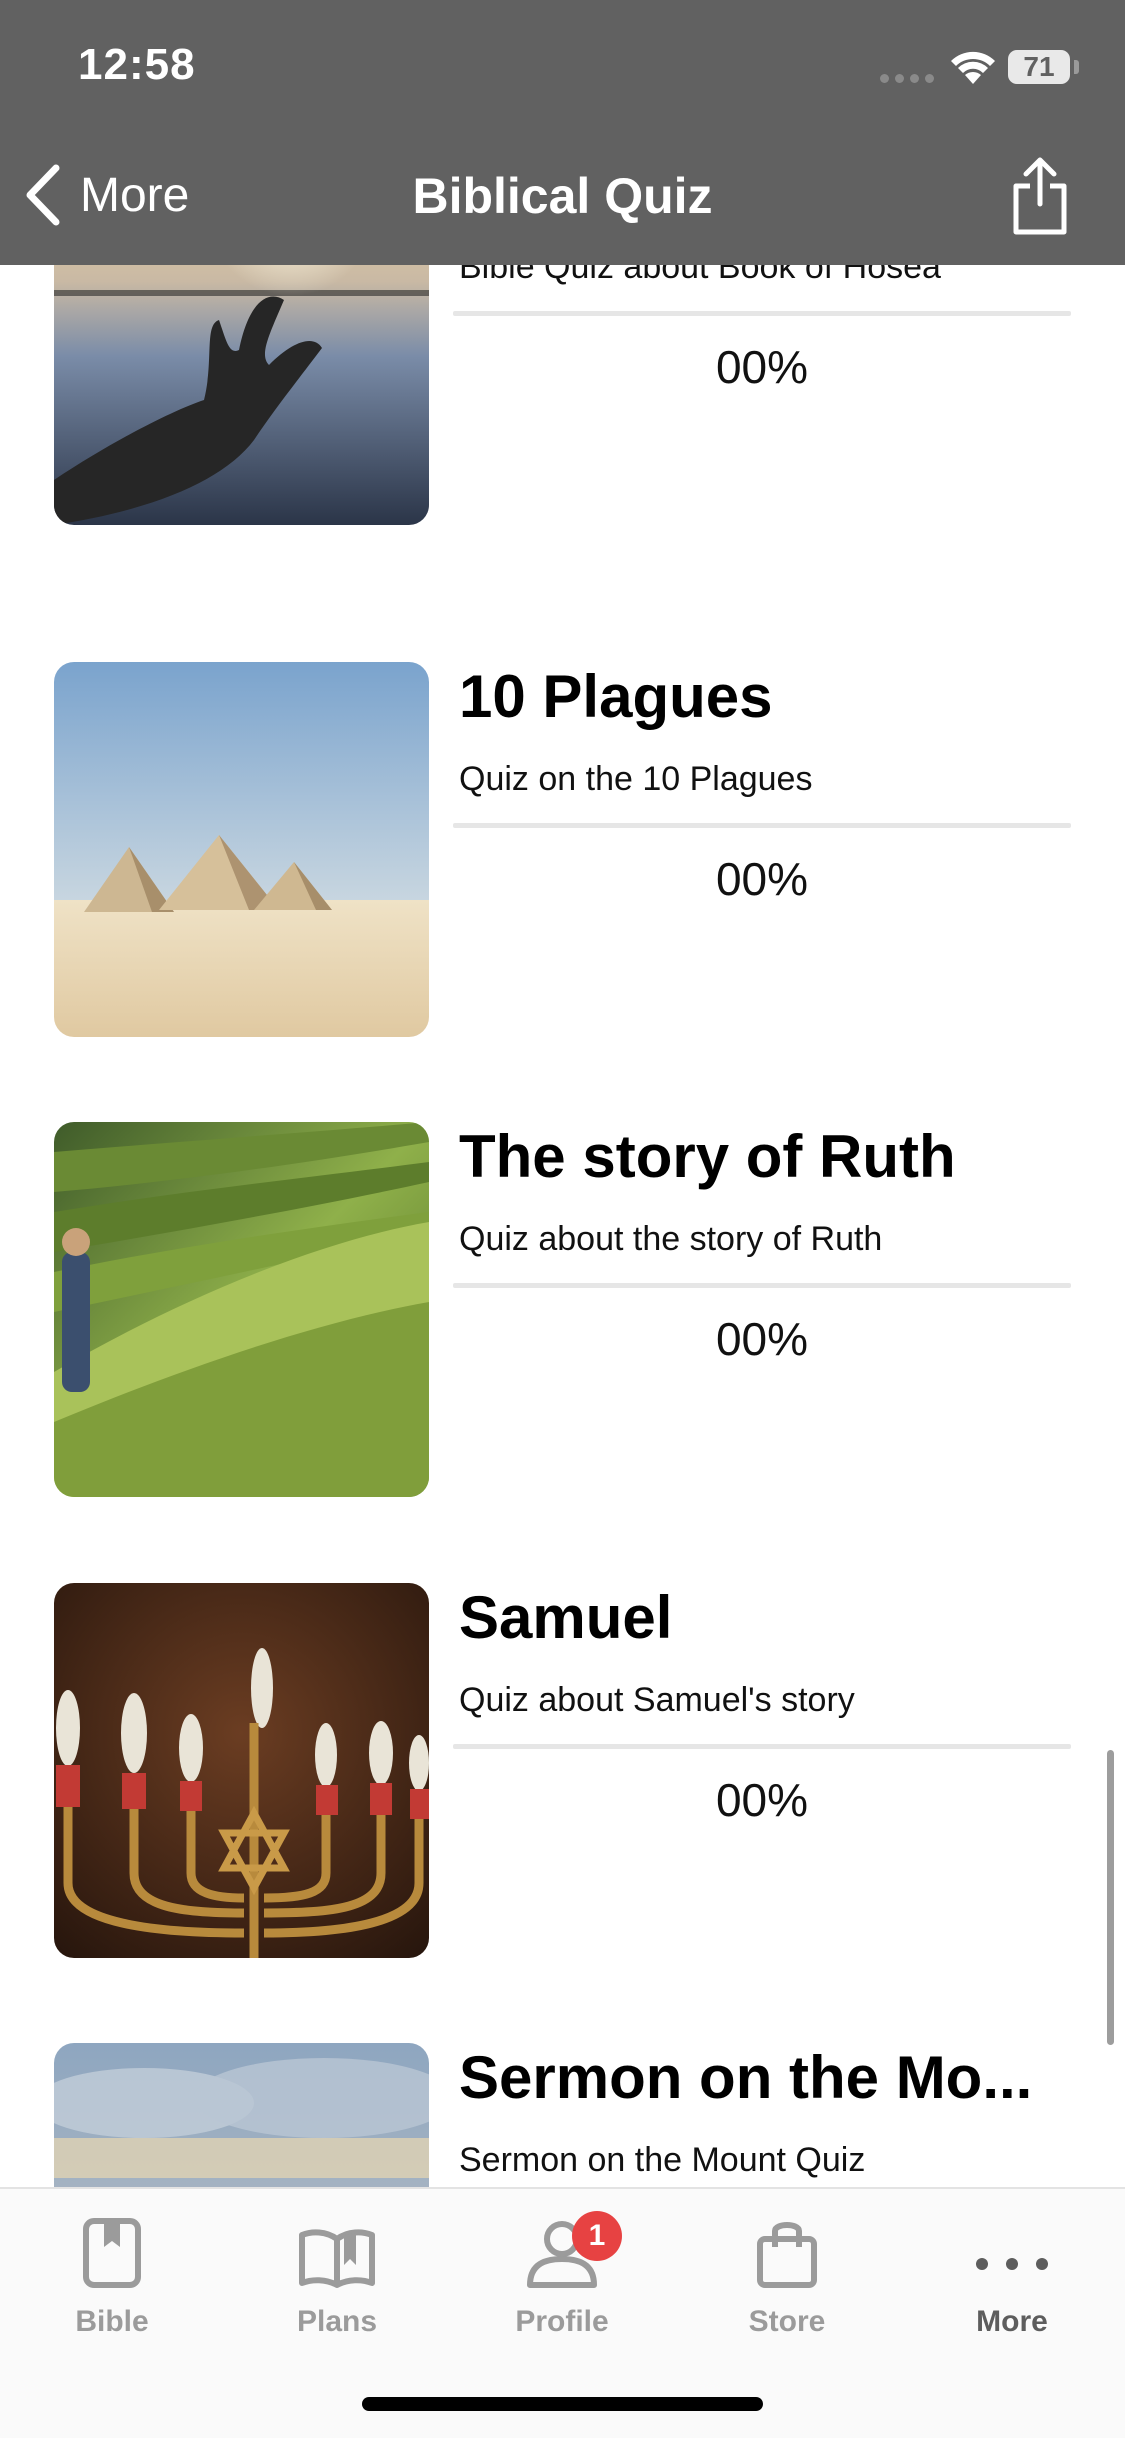 The image size is (1125, 2438). Describe the element at coordinates (787, 2321) in the screenshot. I see `tab-label: Store` at that location.